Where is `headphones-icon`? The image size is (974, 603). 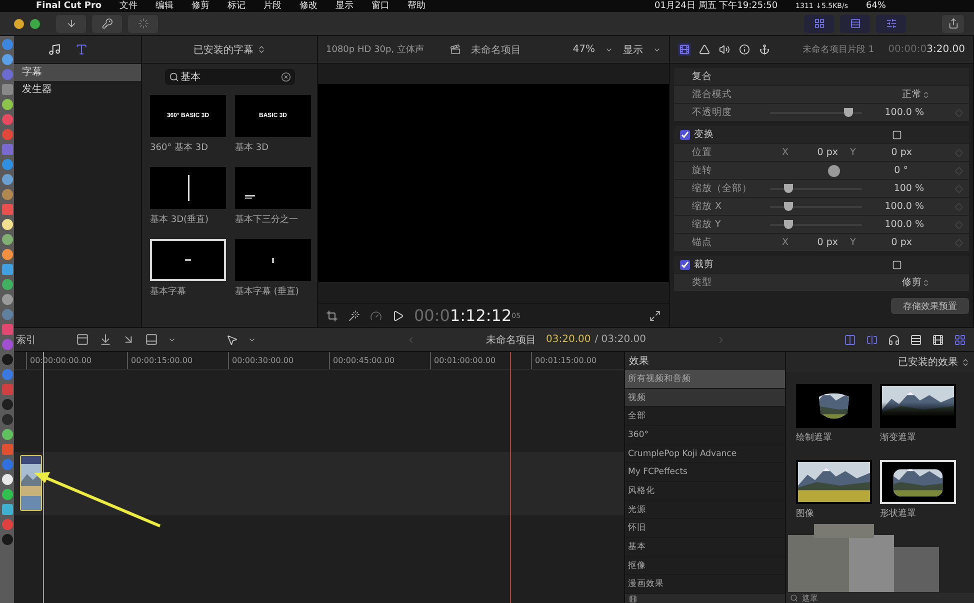
headphones-icon is located at coordinates (894, 340).